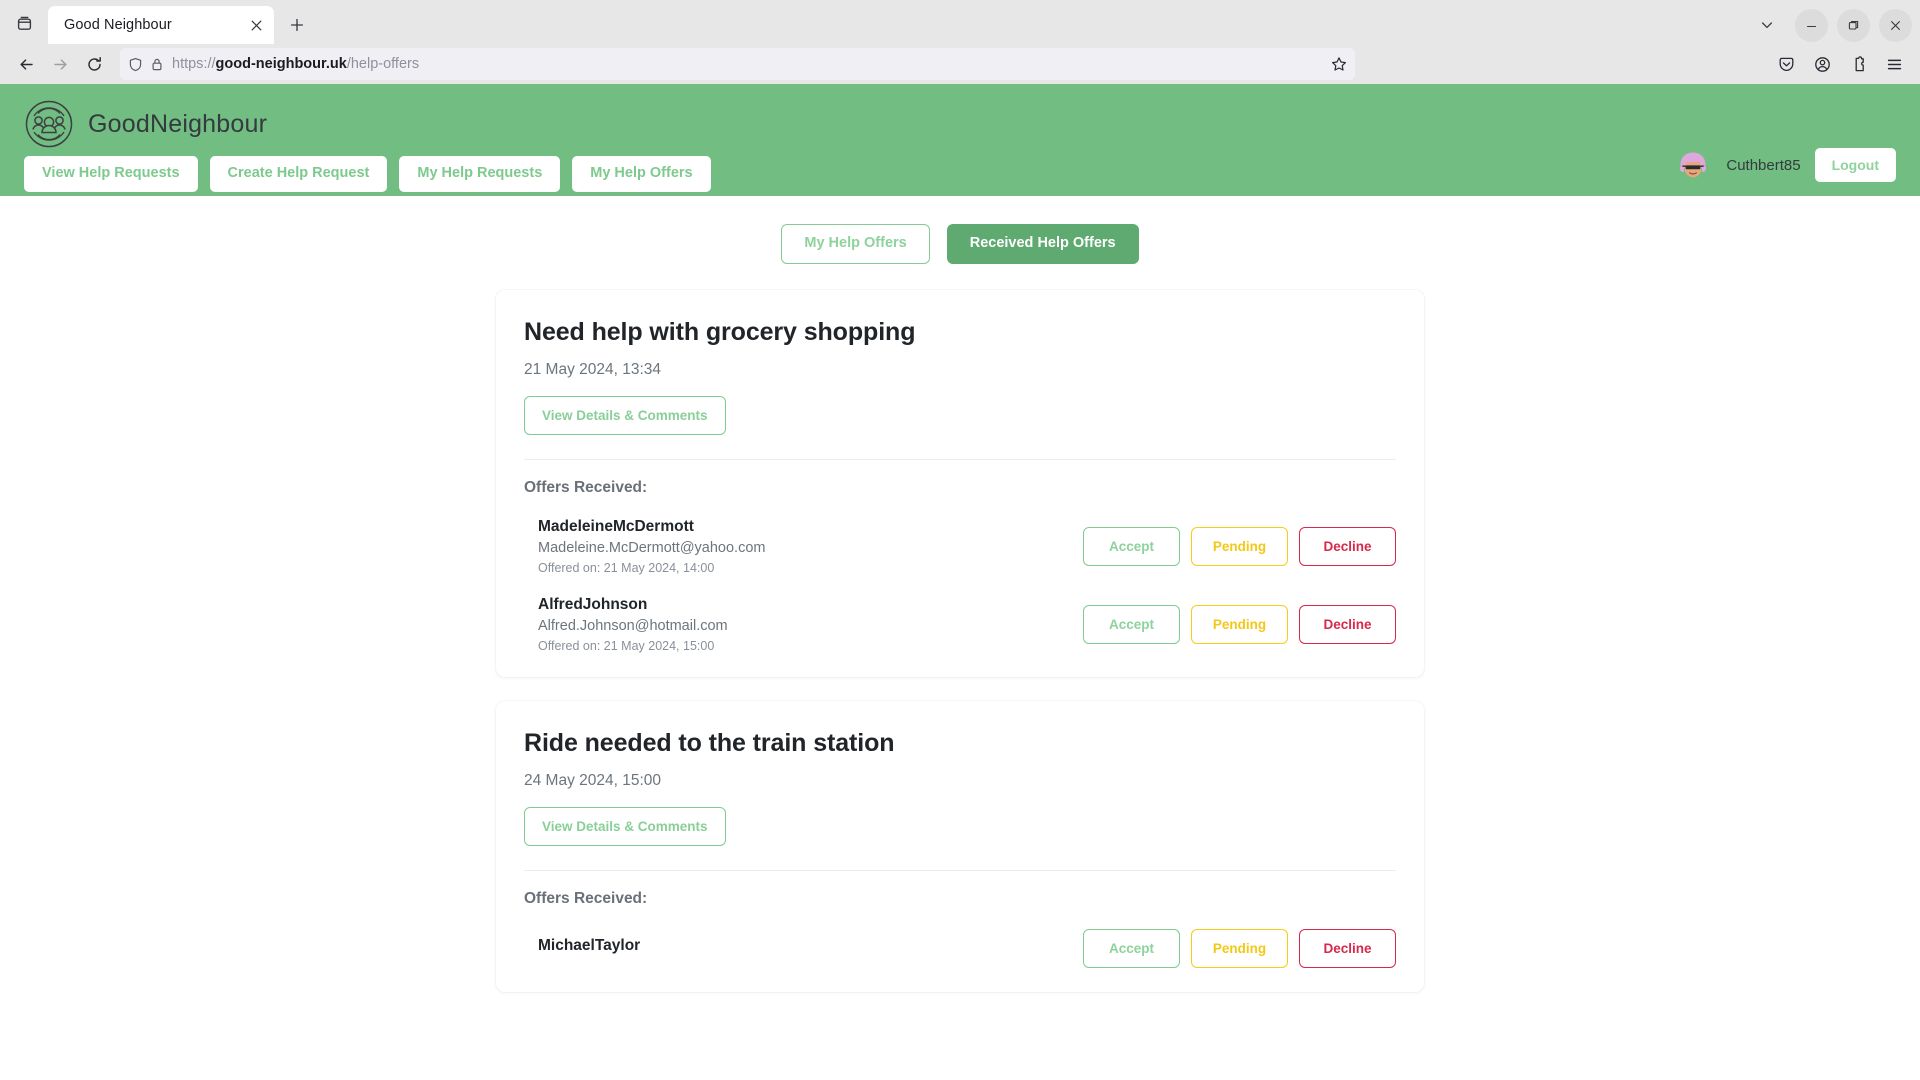 This screenshot has height=1080, width=1920. Describe the element at coordinates (480, 174) in the screenshot. I see `nav-my-help-requests: My Help Requests` at that location.